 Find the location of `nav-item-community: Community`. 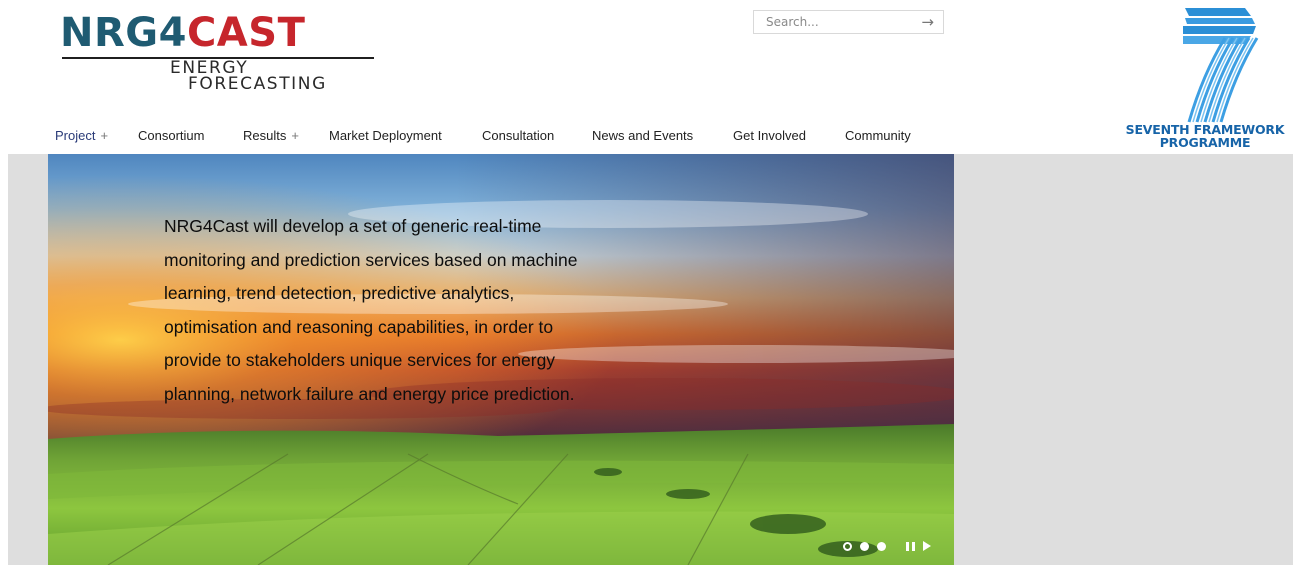

nav-item-community: Community is located at coordinates (878, 135).